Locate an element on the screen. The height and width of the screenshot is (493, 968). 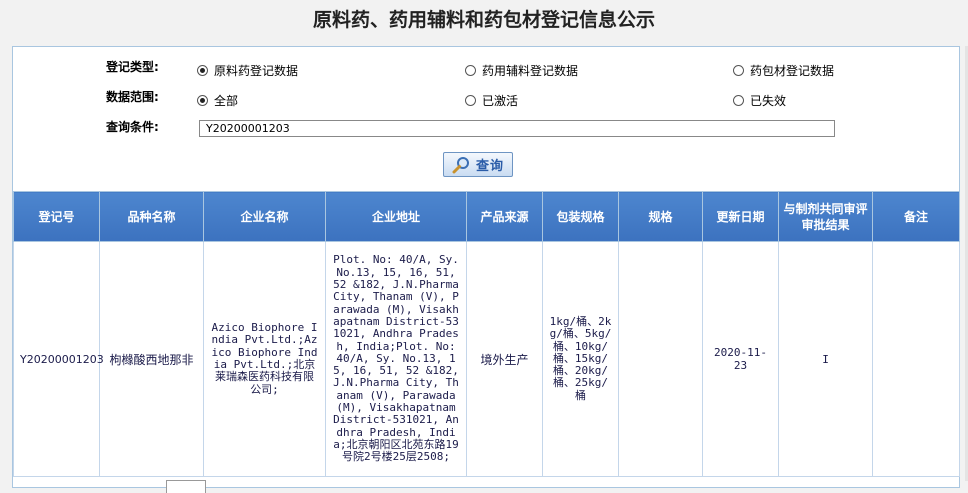
col-updated: 更新日期 is located at coordinates (740, 216).